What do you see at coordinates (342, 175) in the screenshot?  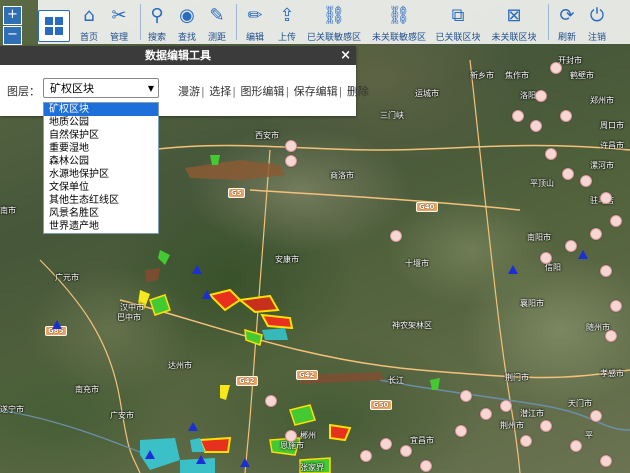 I see `city-label: 商洛市` at bounding box center [342, 175].